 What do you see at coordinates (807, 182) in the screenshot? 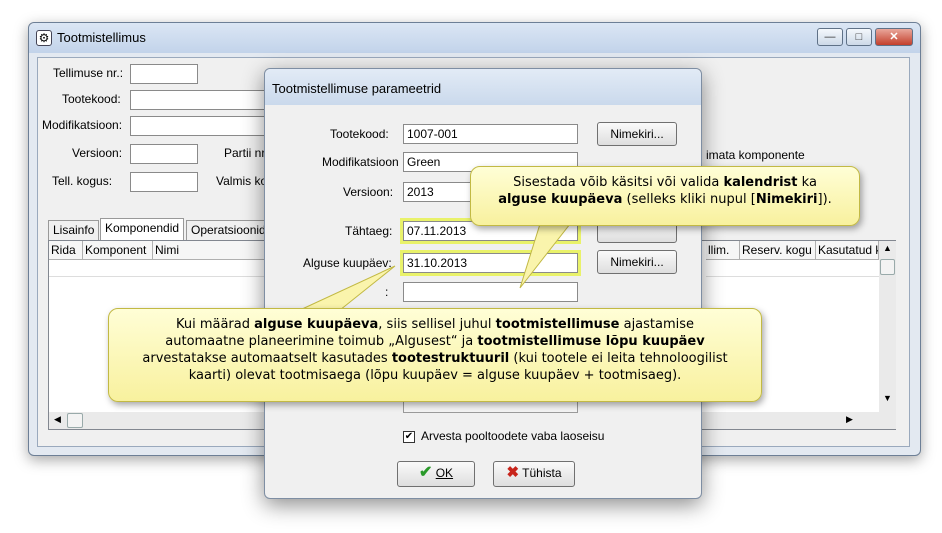
I see `callout-text: ka` at bounding box center [807, 182].